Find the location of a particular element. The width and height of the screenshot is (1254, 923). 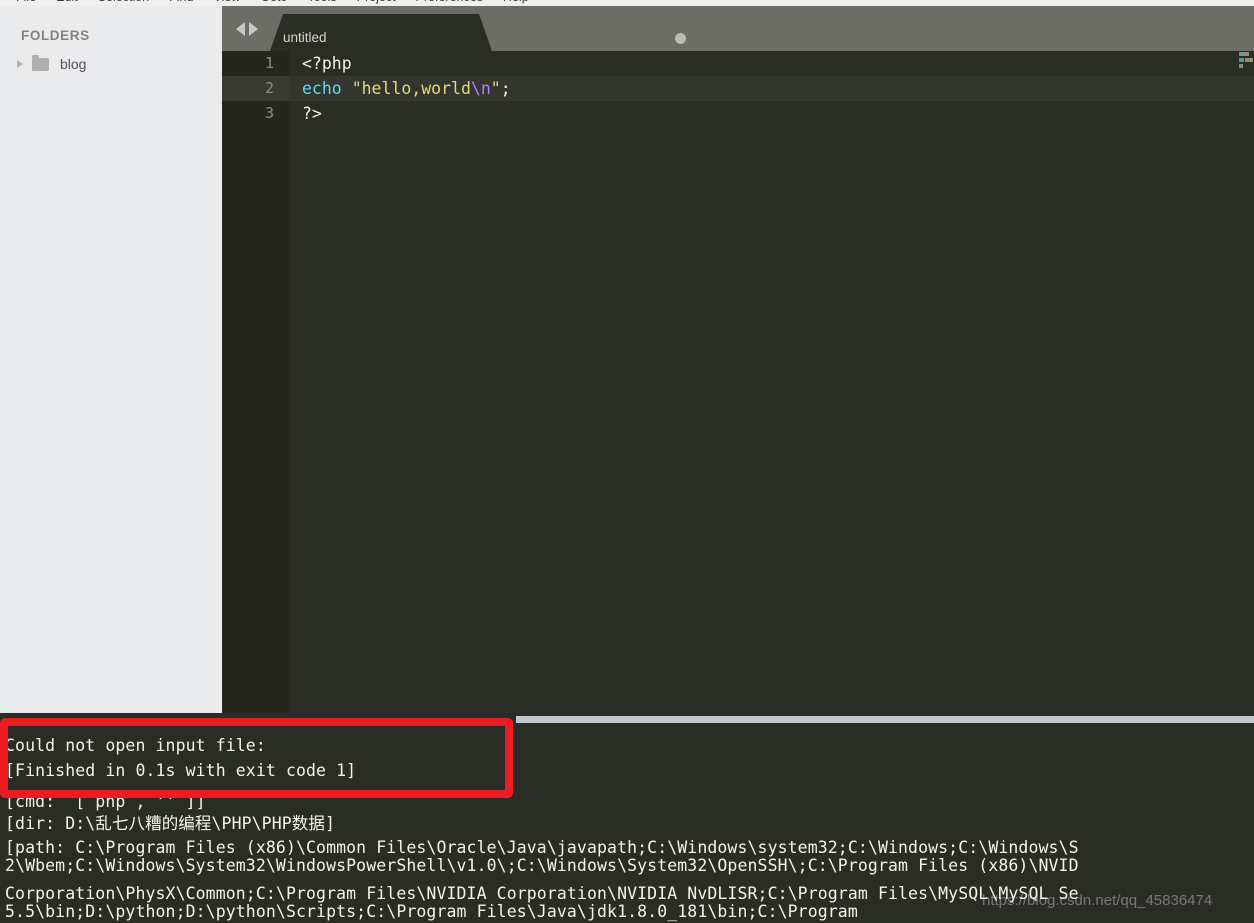

line-number-gutter is located at coordinates (255, 382).